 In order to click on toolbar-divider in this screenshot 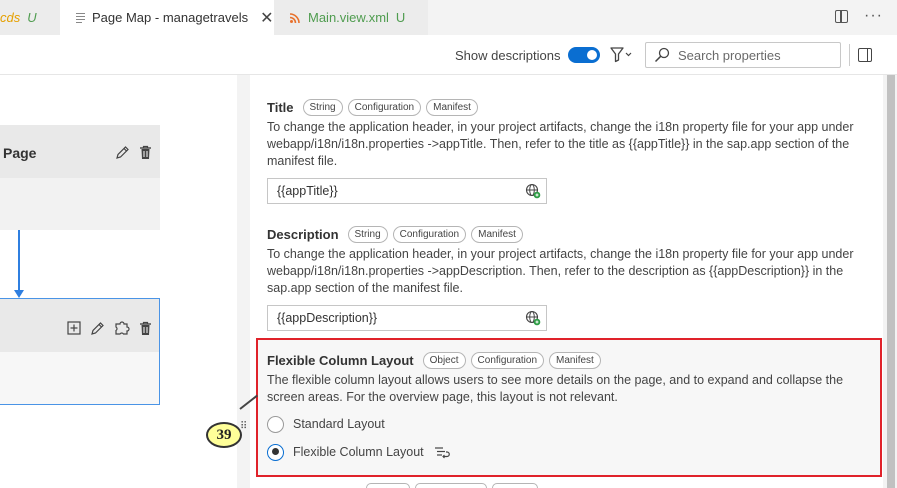, I will do `click(849, 55)`.